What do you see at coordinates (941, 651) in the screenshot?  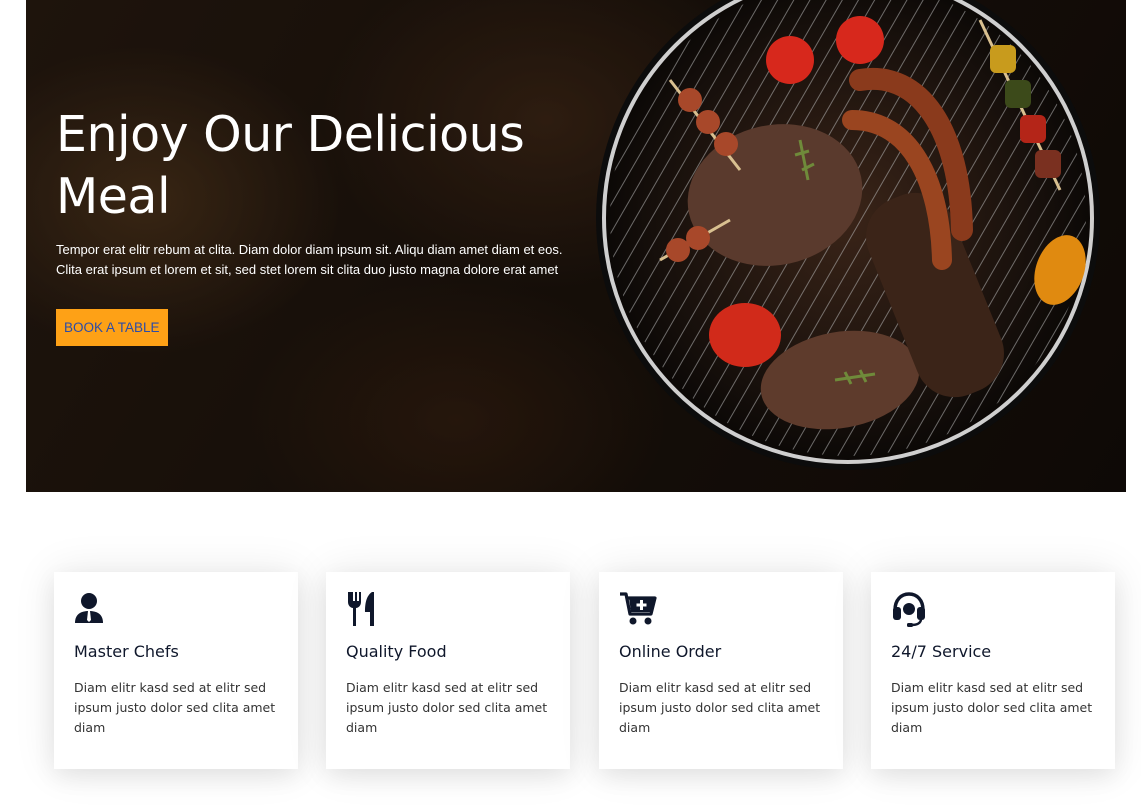 I see `service-title: 24/7 Service` at bounding box center [941, 651].